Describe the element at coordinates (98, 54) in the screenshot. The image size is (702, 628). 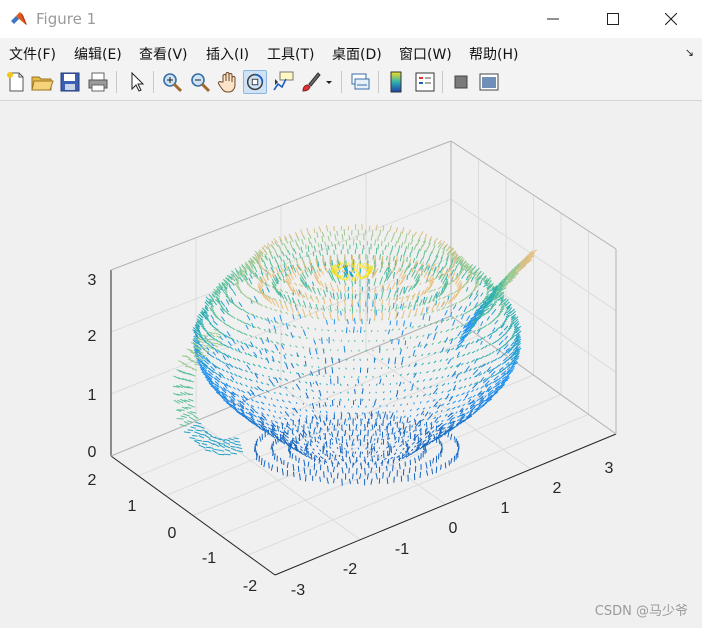
I see `menu-edit: 编辑(E)` at that location.